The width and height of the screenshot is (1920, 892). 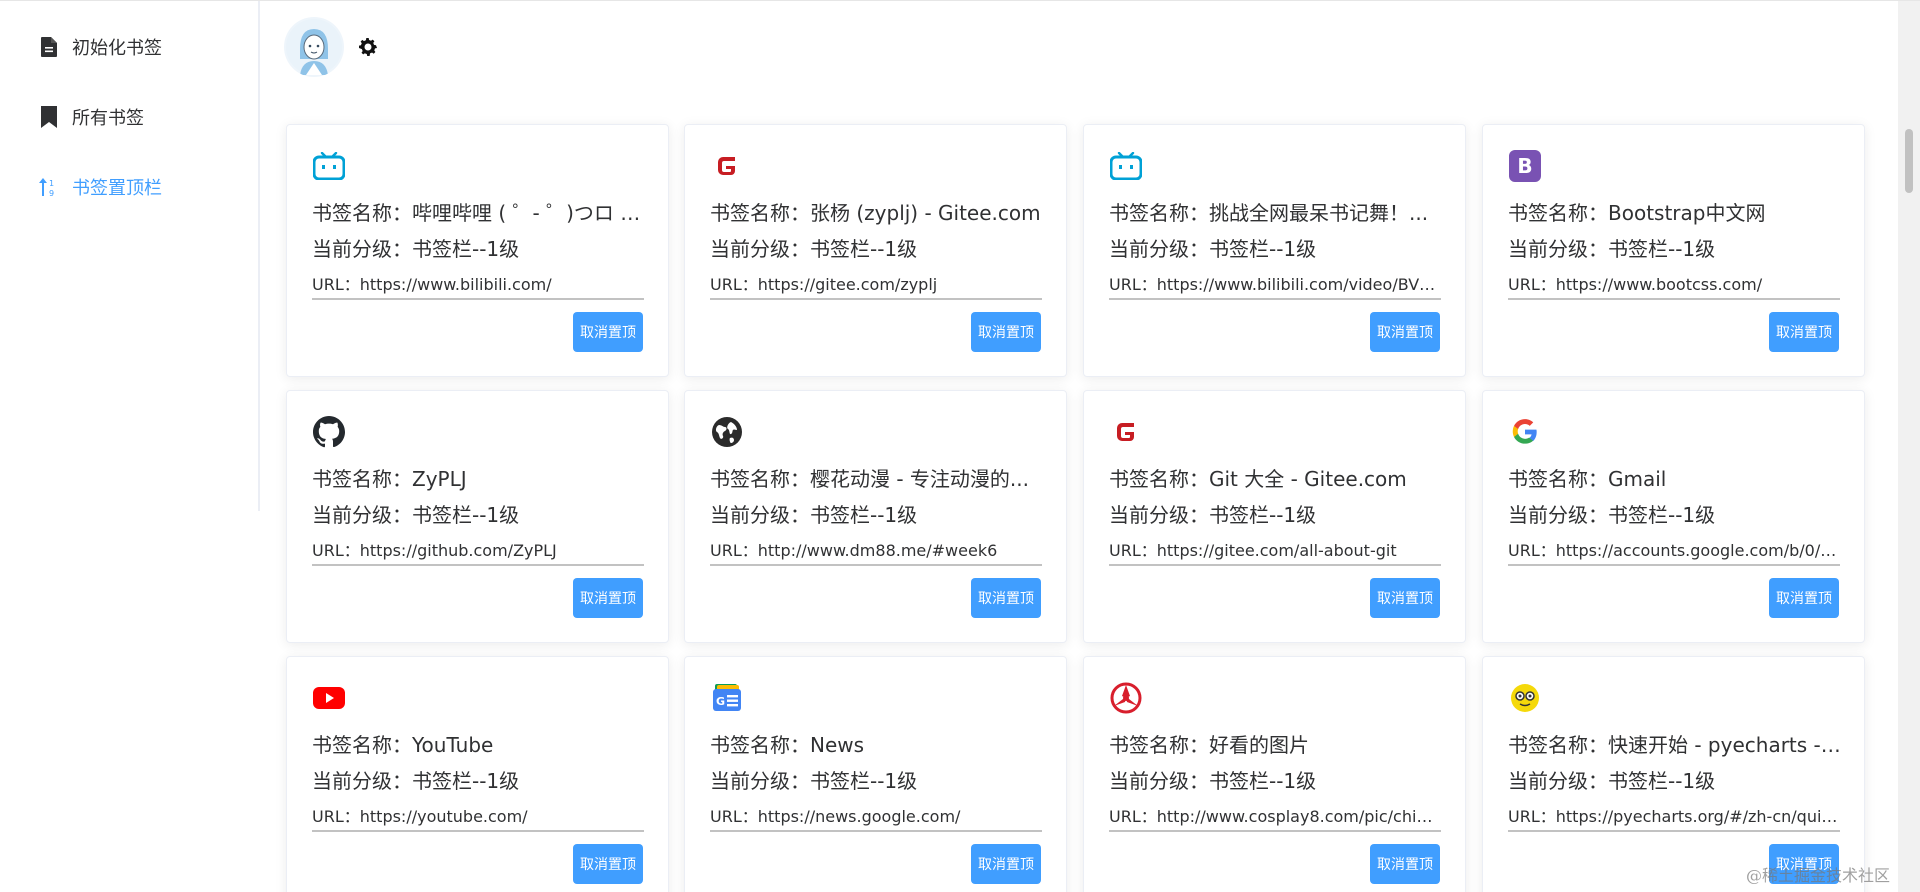 What do you see at coordinates (1909, 446) in the screenshot?
I see `scrollbar` at bounding box center [1909, 446].